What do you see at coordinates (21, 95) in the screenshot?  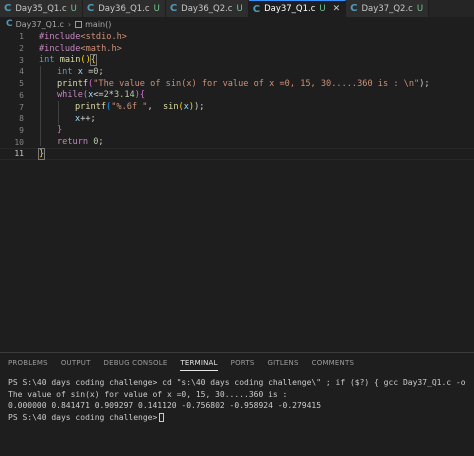 I see `line-number: 6` at bounding box center [21, 95].